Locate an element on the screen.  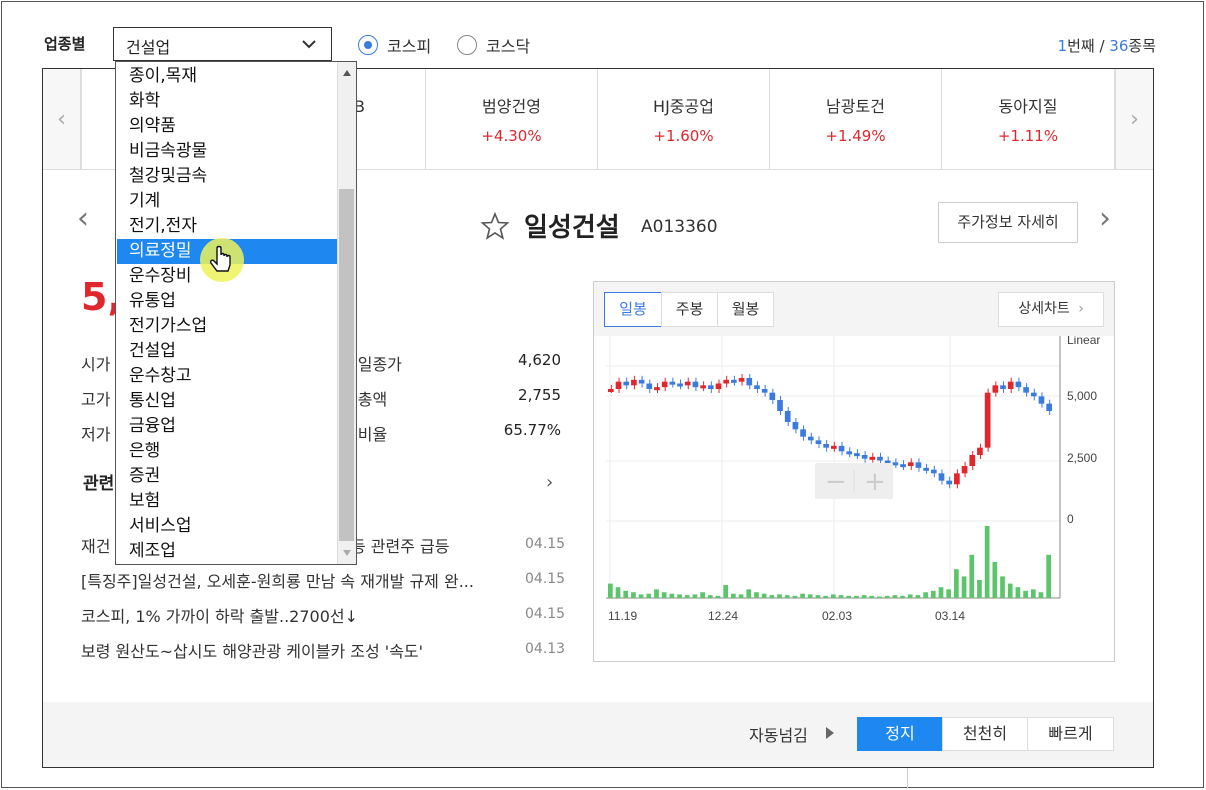
dropdown-option: 제조업 is located at coordinates (227, 551).